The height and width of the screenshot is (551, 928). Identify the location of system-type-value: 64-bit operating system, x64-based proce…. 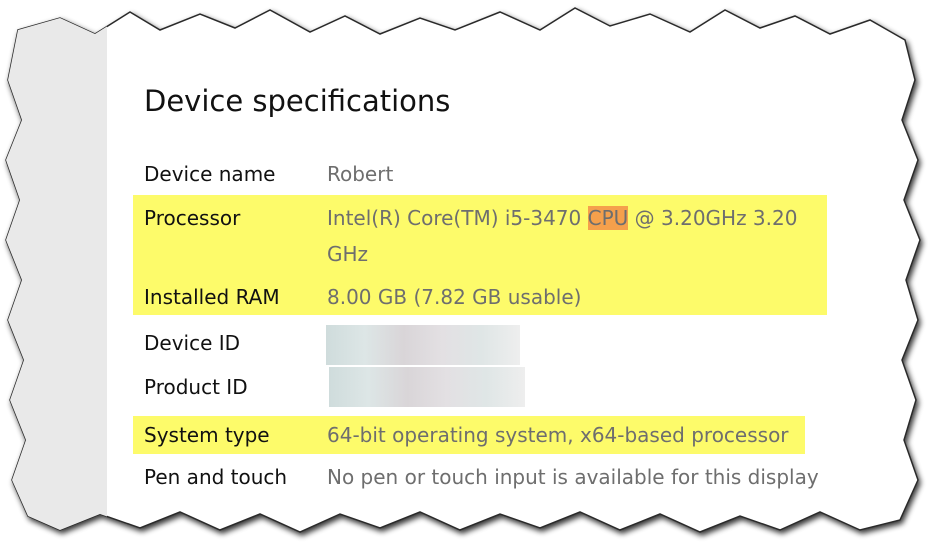
(558, 435).